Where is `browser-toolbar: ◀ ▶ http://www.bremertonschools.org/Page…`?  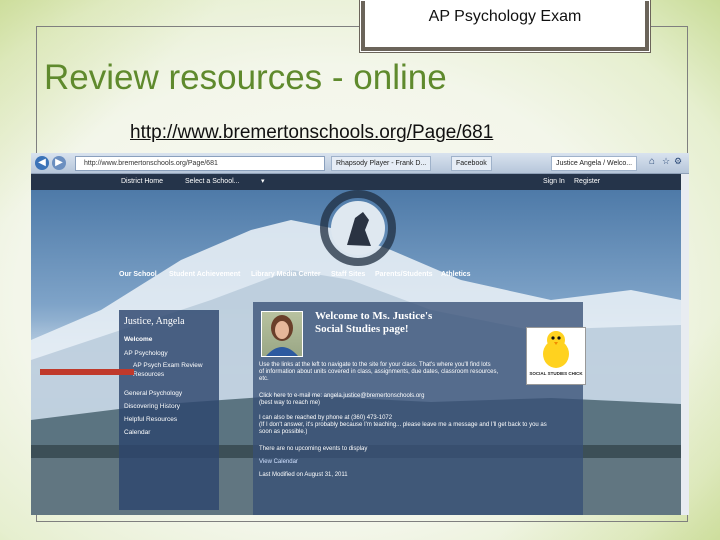
browser-toolbar: ◀ ▶ http://www.bremertonschools.org/Page… is located at coordinates (360, 163).